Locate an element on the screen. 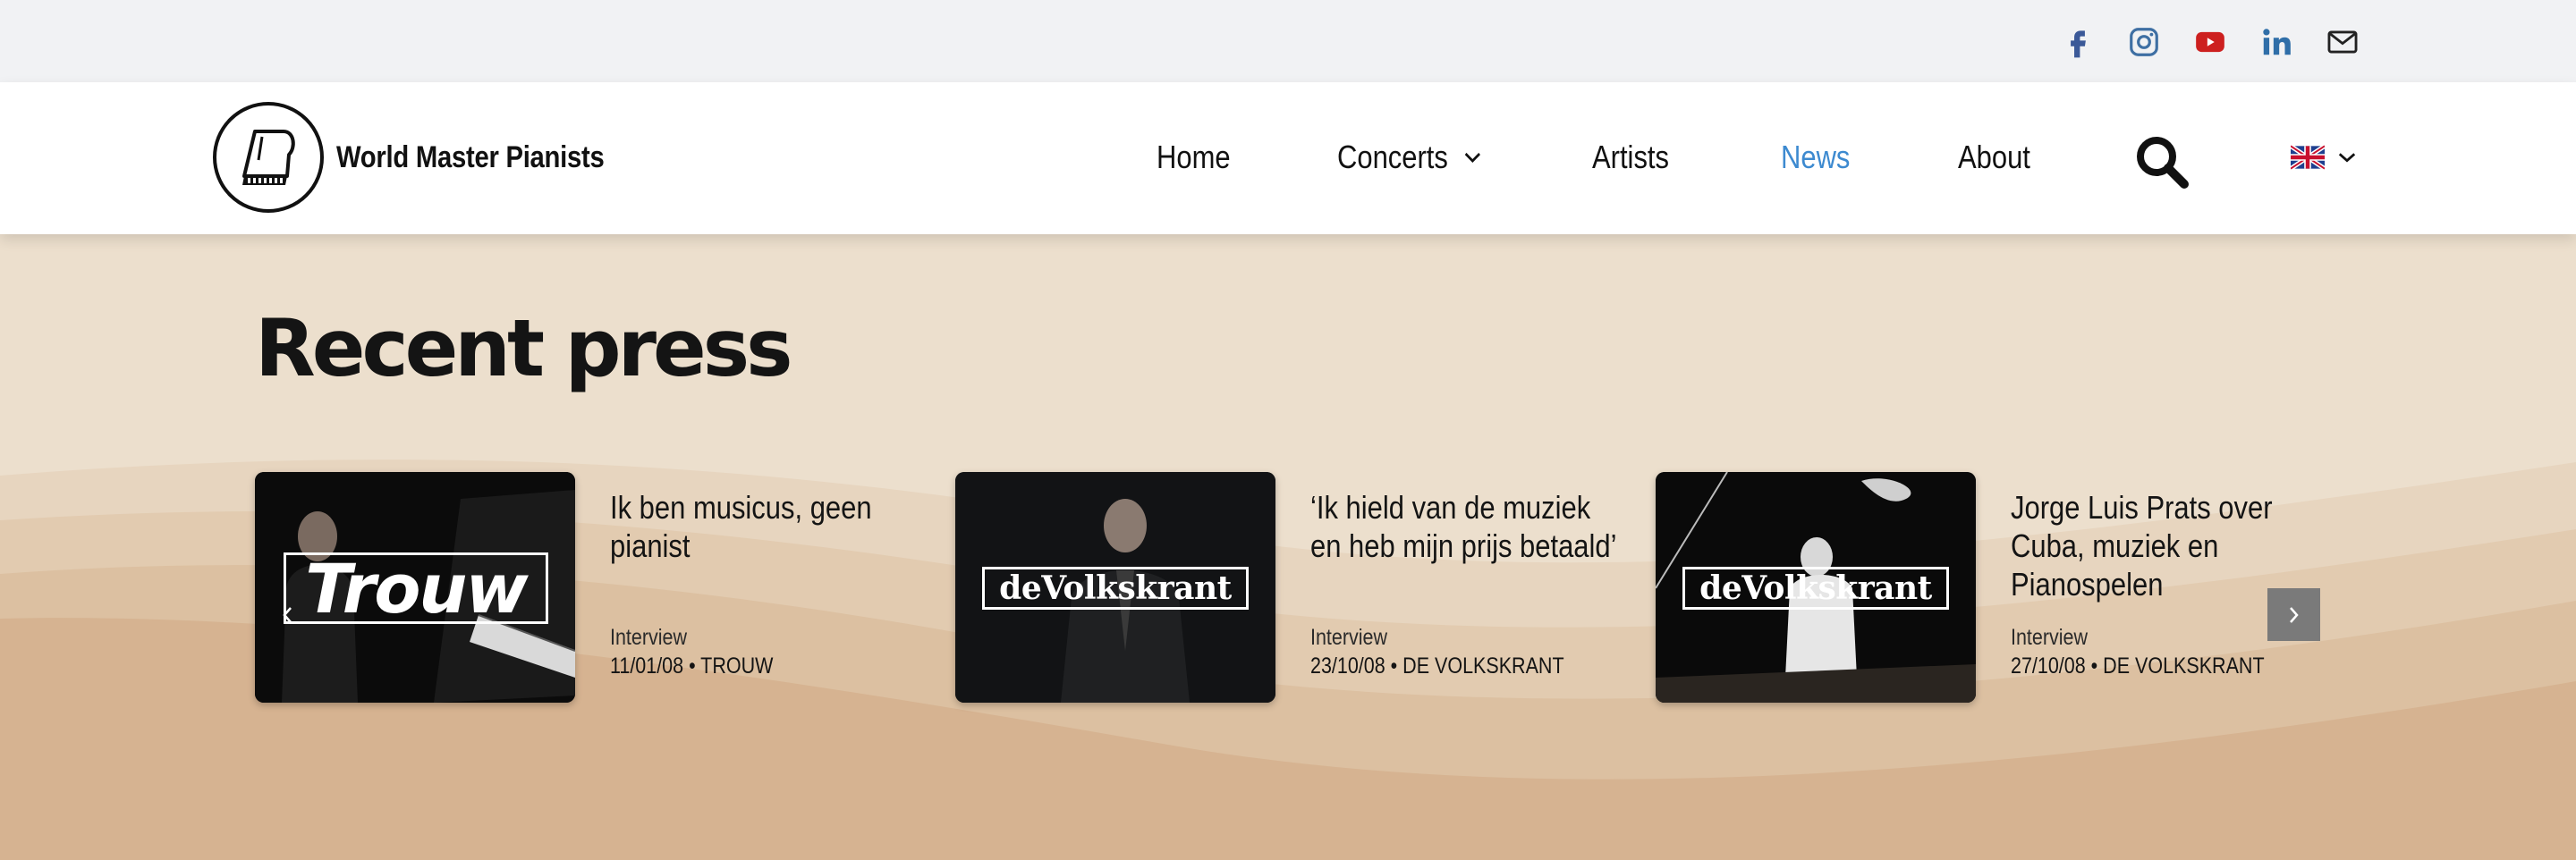 This screenshot has width=2576, height=860. search-icon is located at coordinates (2162, 162).